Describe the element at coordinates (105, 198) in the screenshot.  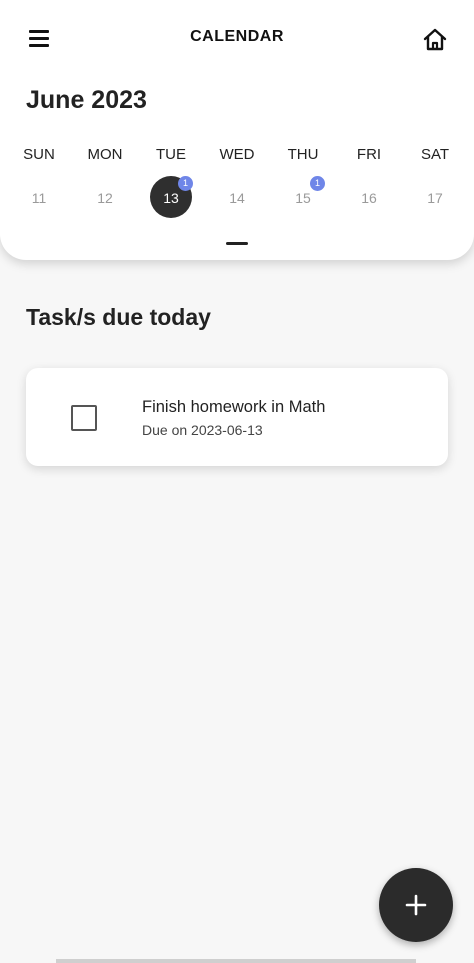
I see `day-number: 12` at that location.